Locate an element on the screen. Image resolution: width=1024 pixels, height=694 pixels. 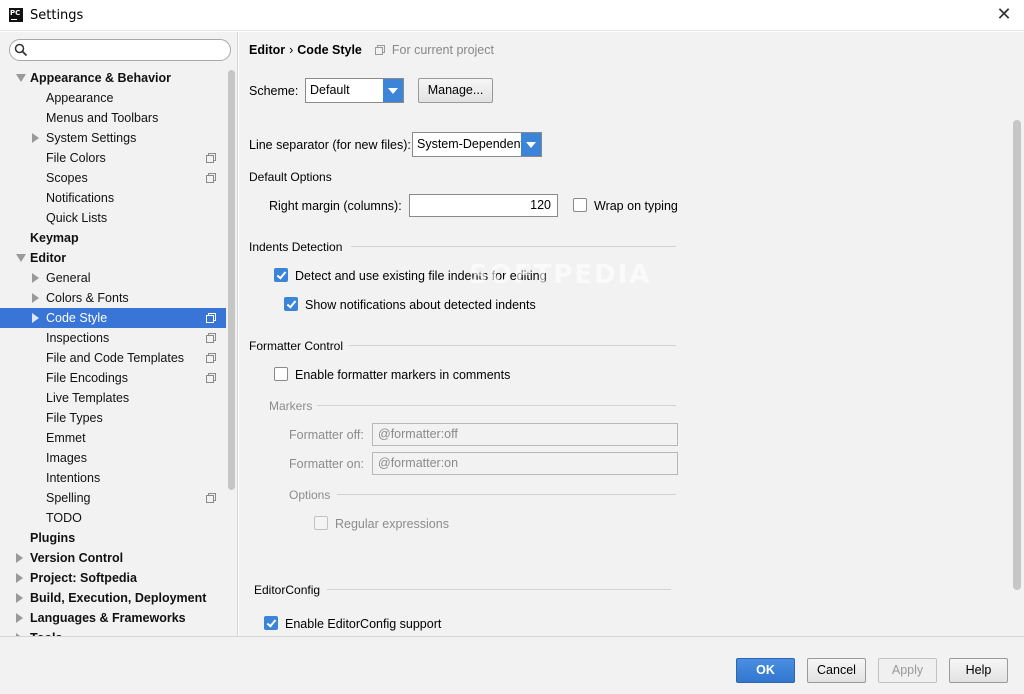
indents-detection-title: Indents Detection is located at coordinates (296, 247).